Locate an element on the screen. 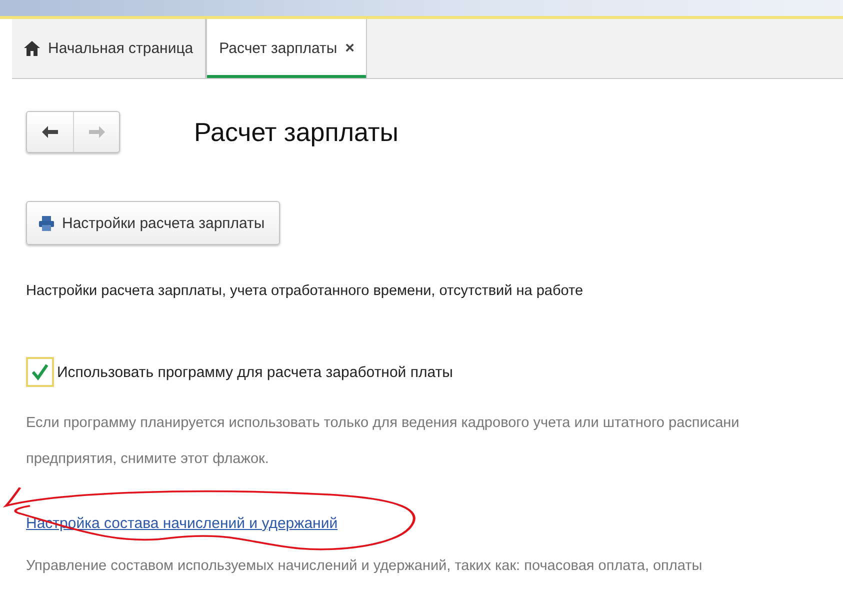  tab: Расчет зарплаты × is located at coordinates (287, 48).